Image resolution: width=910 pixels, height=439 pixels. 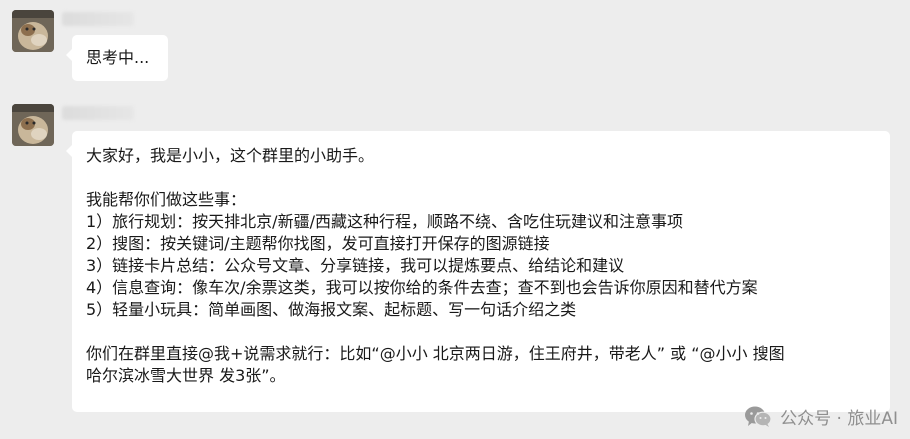 I want to click on message-line: 3）链接卡片总结：公众号文章、分享链接，我可以提炼要点、给结论和建议, so click(x=355, y=265).